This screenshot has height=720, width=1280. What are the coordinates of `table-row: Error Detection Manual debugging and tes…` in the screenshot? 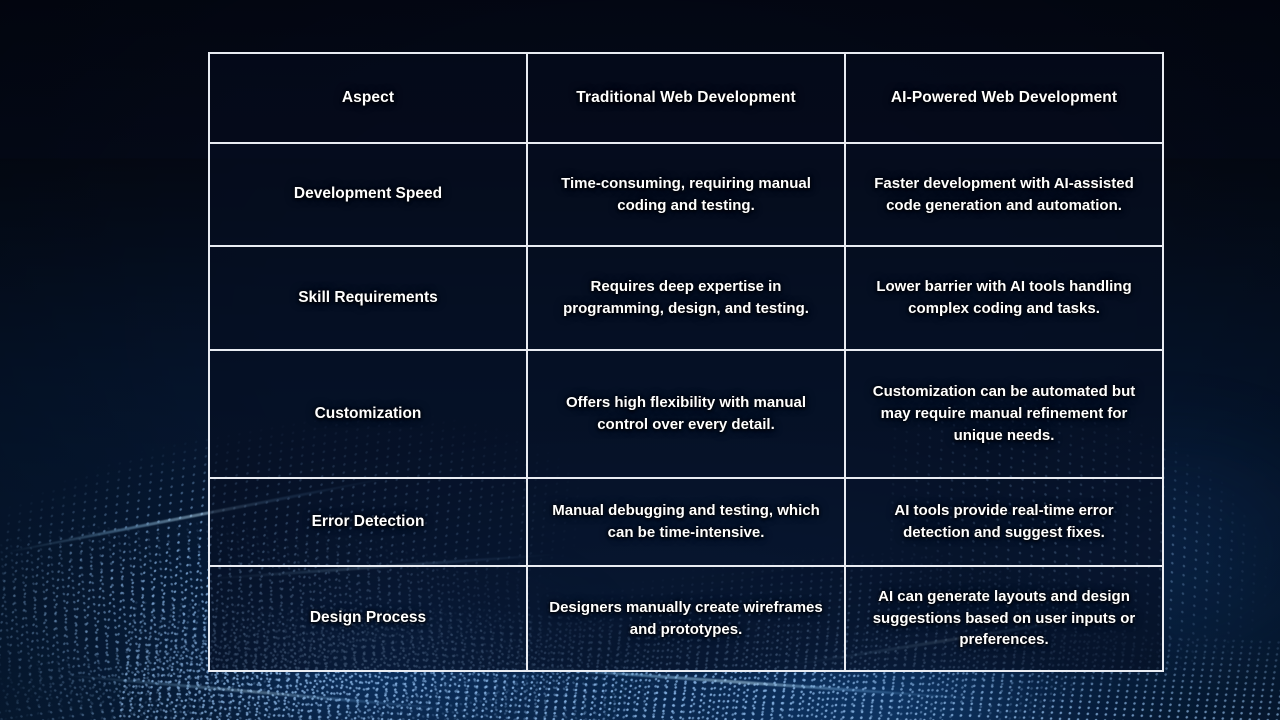 It's located at (686, 521).